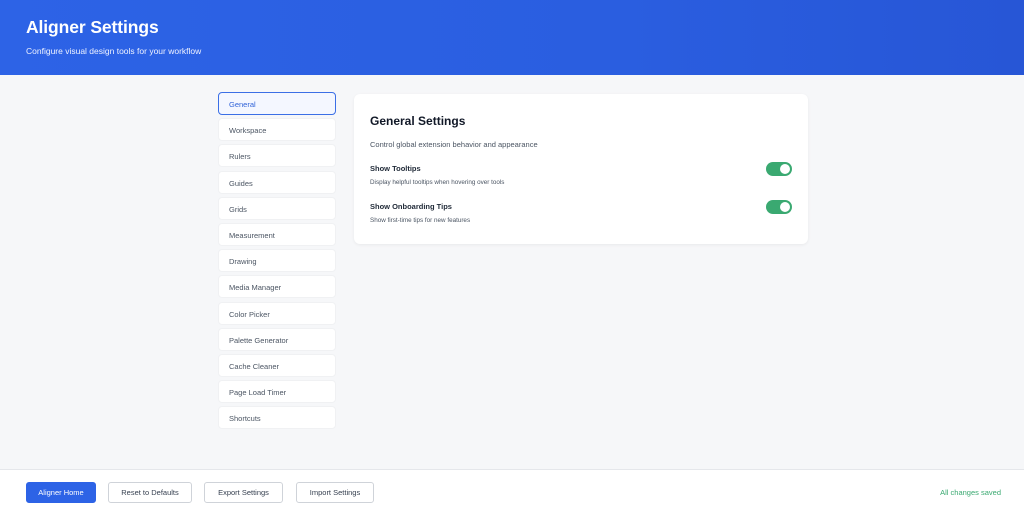 The width and height of the screenshot is (1024, 510). I want to click on show-onboarding-tips-toggle, so click(779, 207).